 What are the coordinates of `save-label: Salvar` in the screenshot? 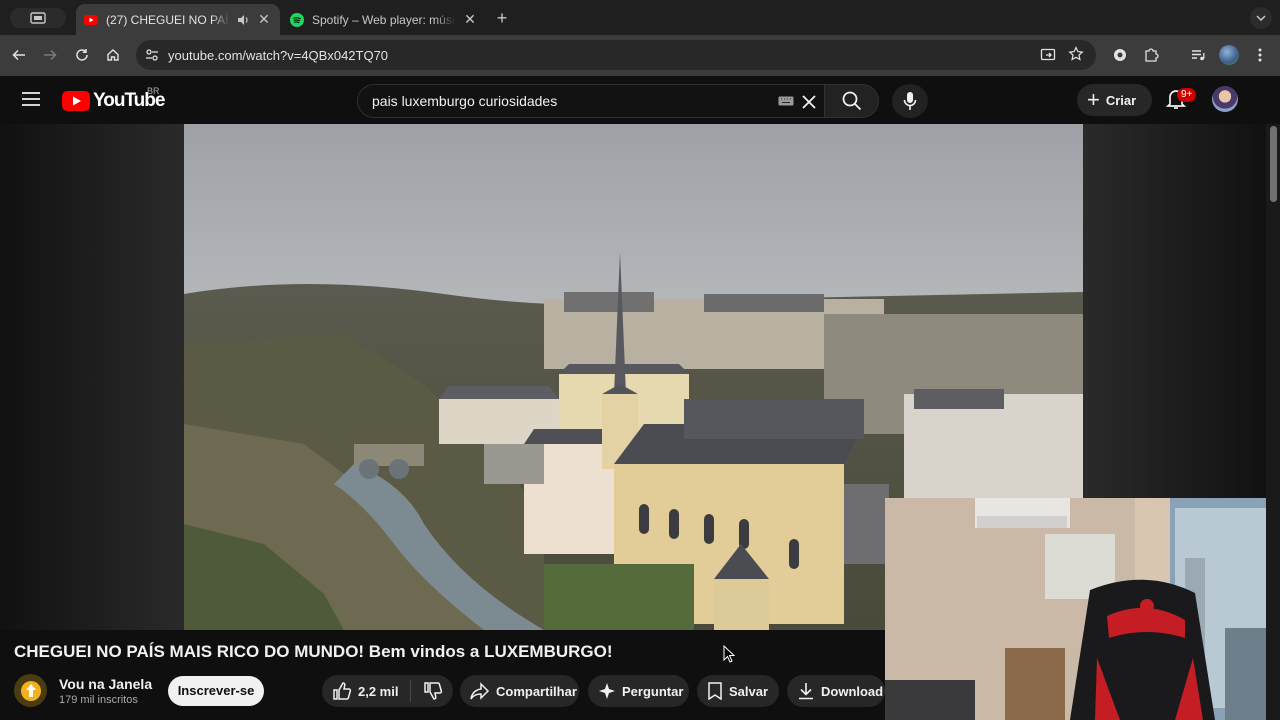 It's located at (749, 691).